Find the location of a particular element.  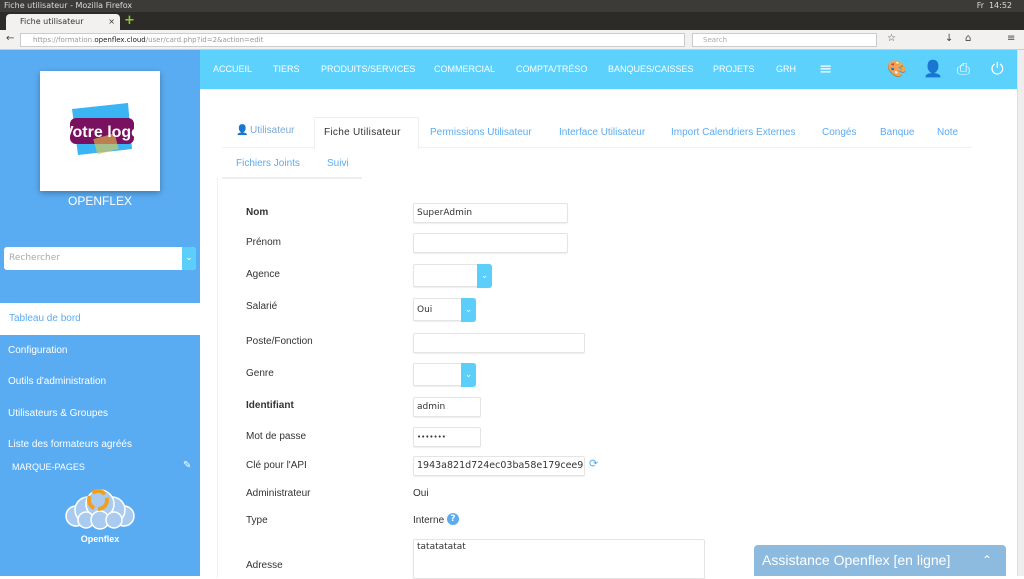

label-poste: Poste/Fonction is located at coordinates (279, 341).